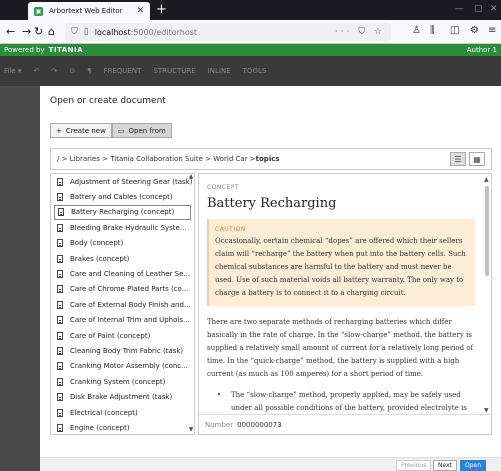  Describe the element at coordinates (477, 159) in the screenshot. I see `grid-view-icon: ▦` at that location.